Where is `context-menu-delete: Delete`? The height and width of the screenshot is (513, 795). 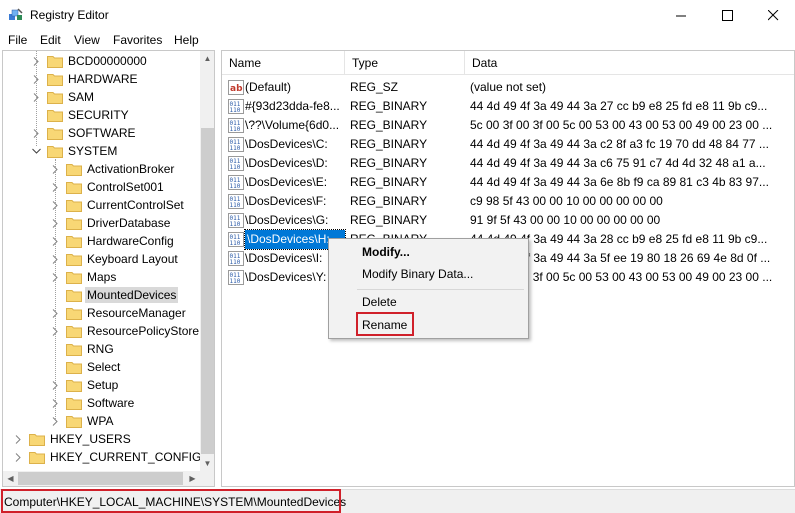 context-menu-delete: Delete is located at coordinates (379, 302).